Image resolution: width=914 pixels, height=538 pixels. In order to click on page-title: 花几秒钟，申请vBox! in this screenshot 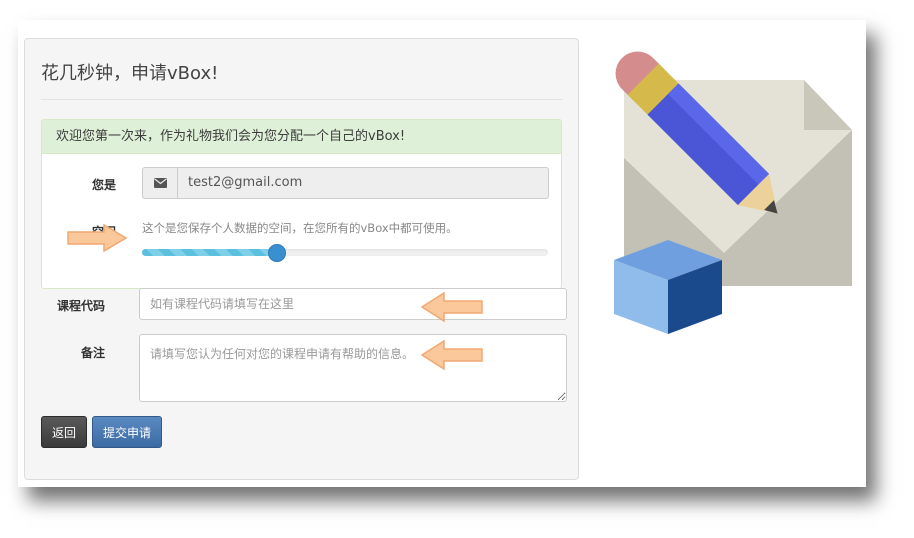, I will do `click(130, 73)`.